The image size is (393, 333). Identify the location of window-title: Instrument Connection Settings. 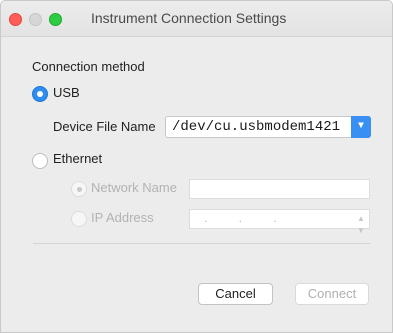
(189, 18).